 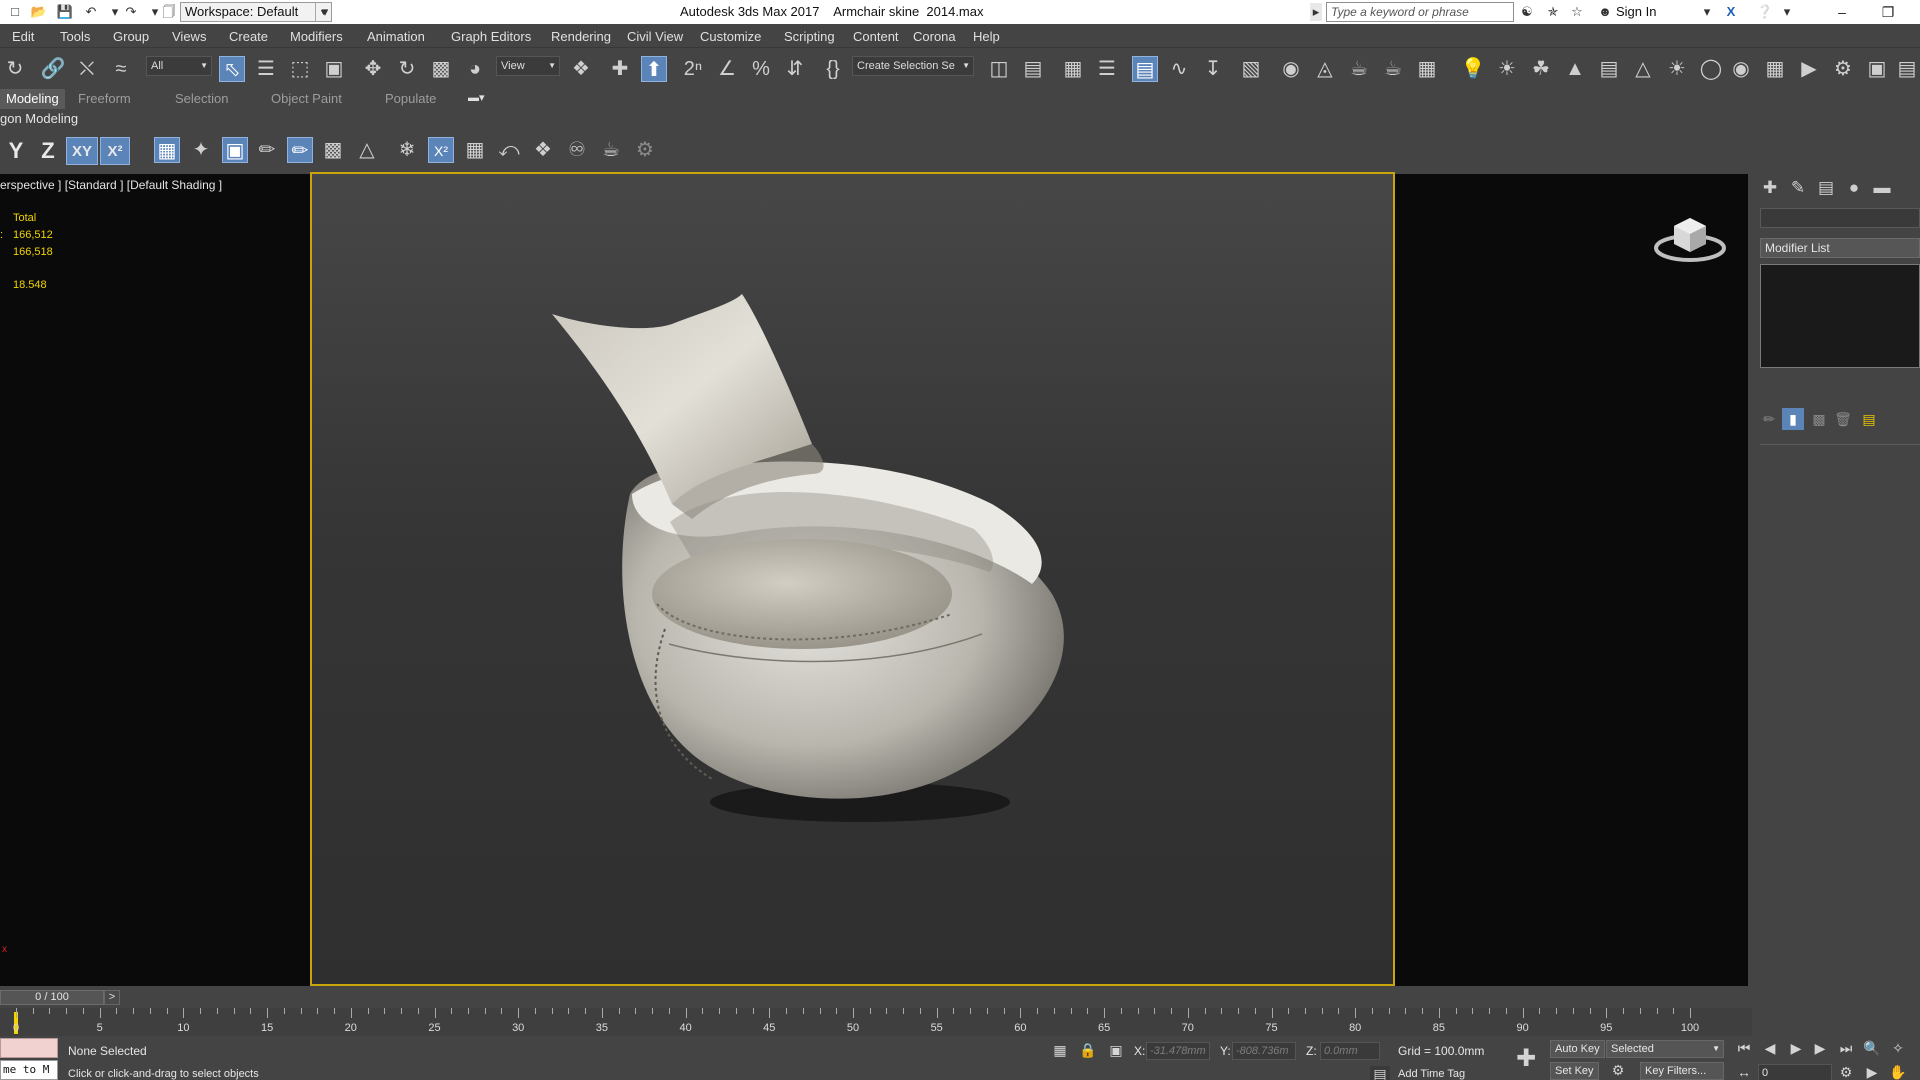 What do you see at coordinates (476, 97) in the screenshot?
I see `ribbon-options-icon: ▬▾` at bounding box center [476, 97].